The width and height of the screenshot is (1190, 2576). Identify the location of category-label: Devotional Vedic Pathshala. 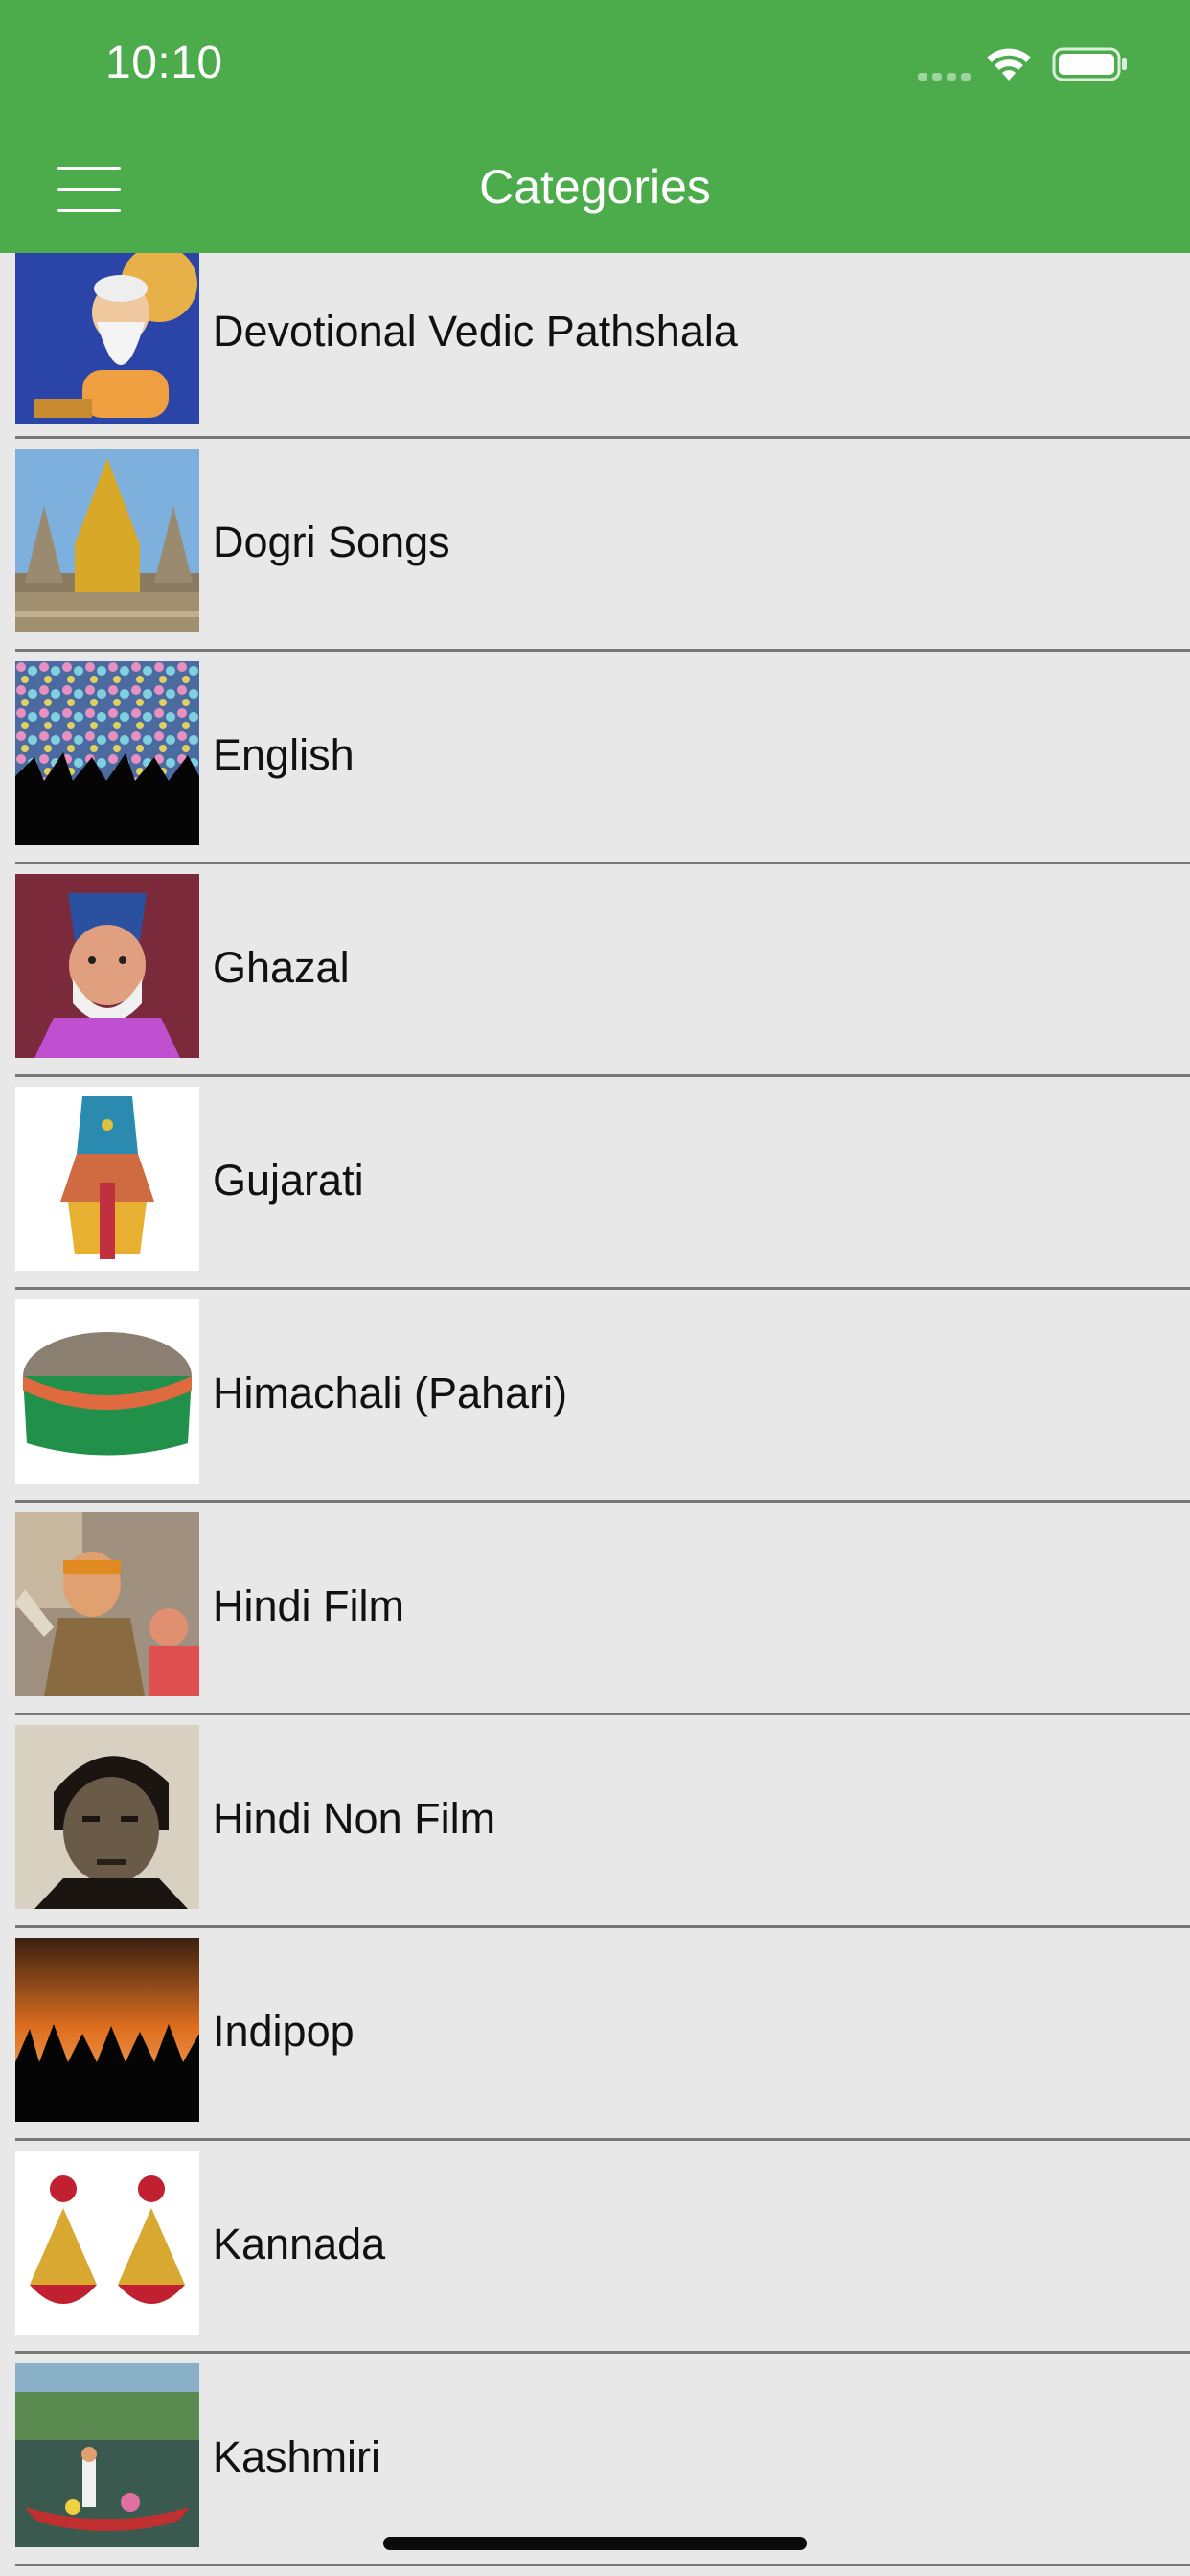
(476, 331).